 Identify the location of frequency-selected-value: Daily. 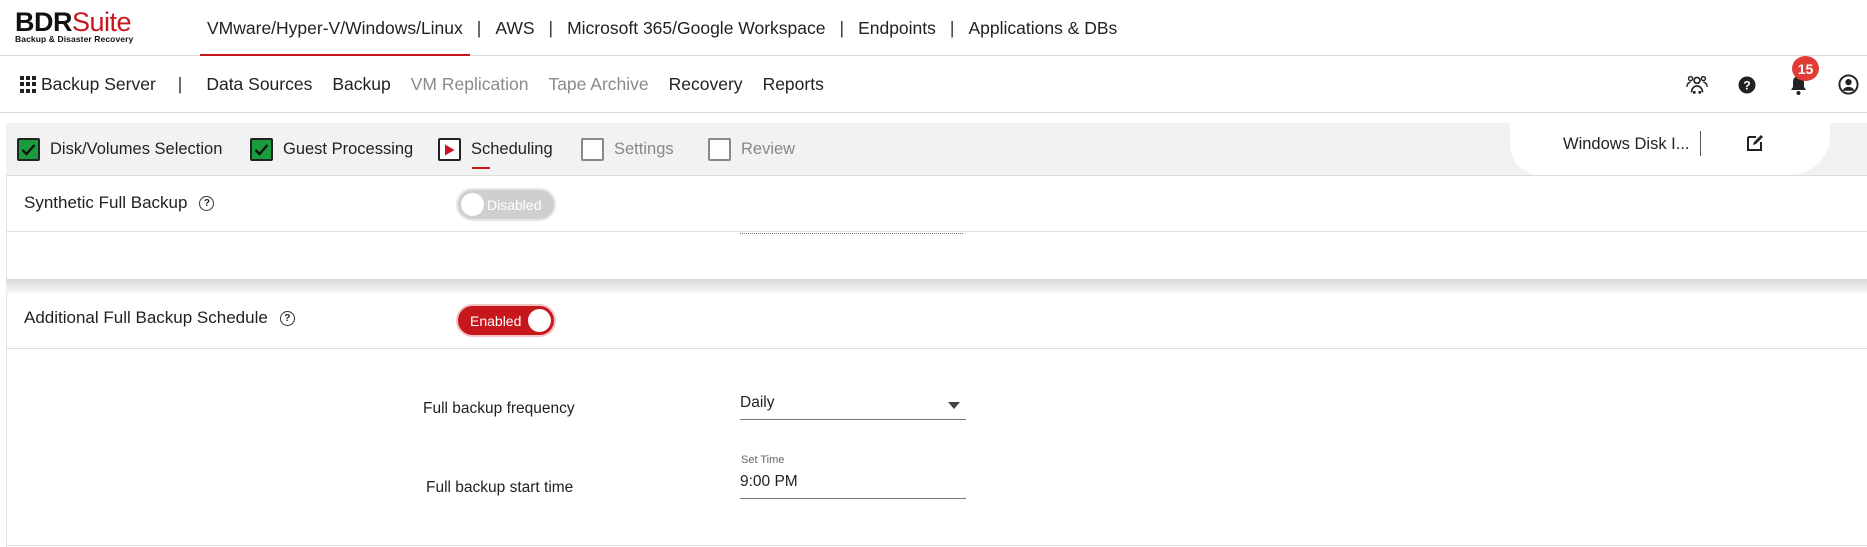
(757, 402).